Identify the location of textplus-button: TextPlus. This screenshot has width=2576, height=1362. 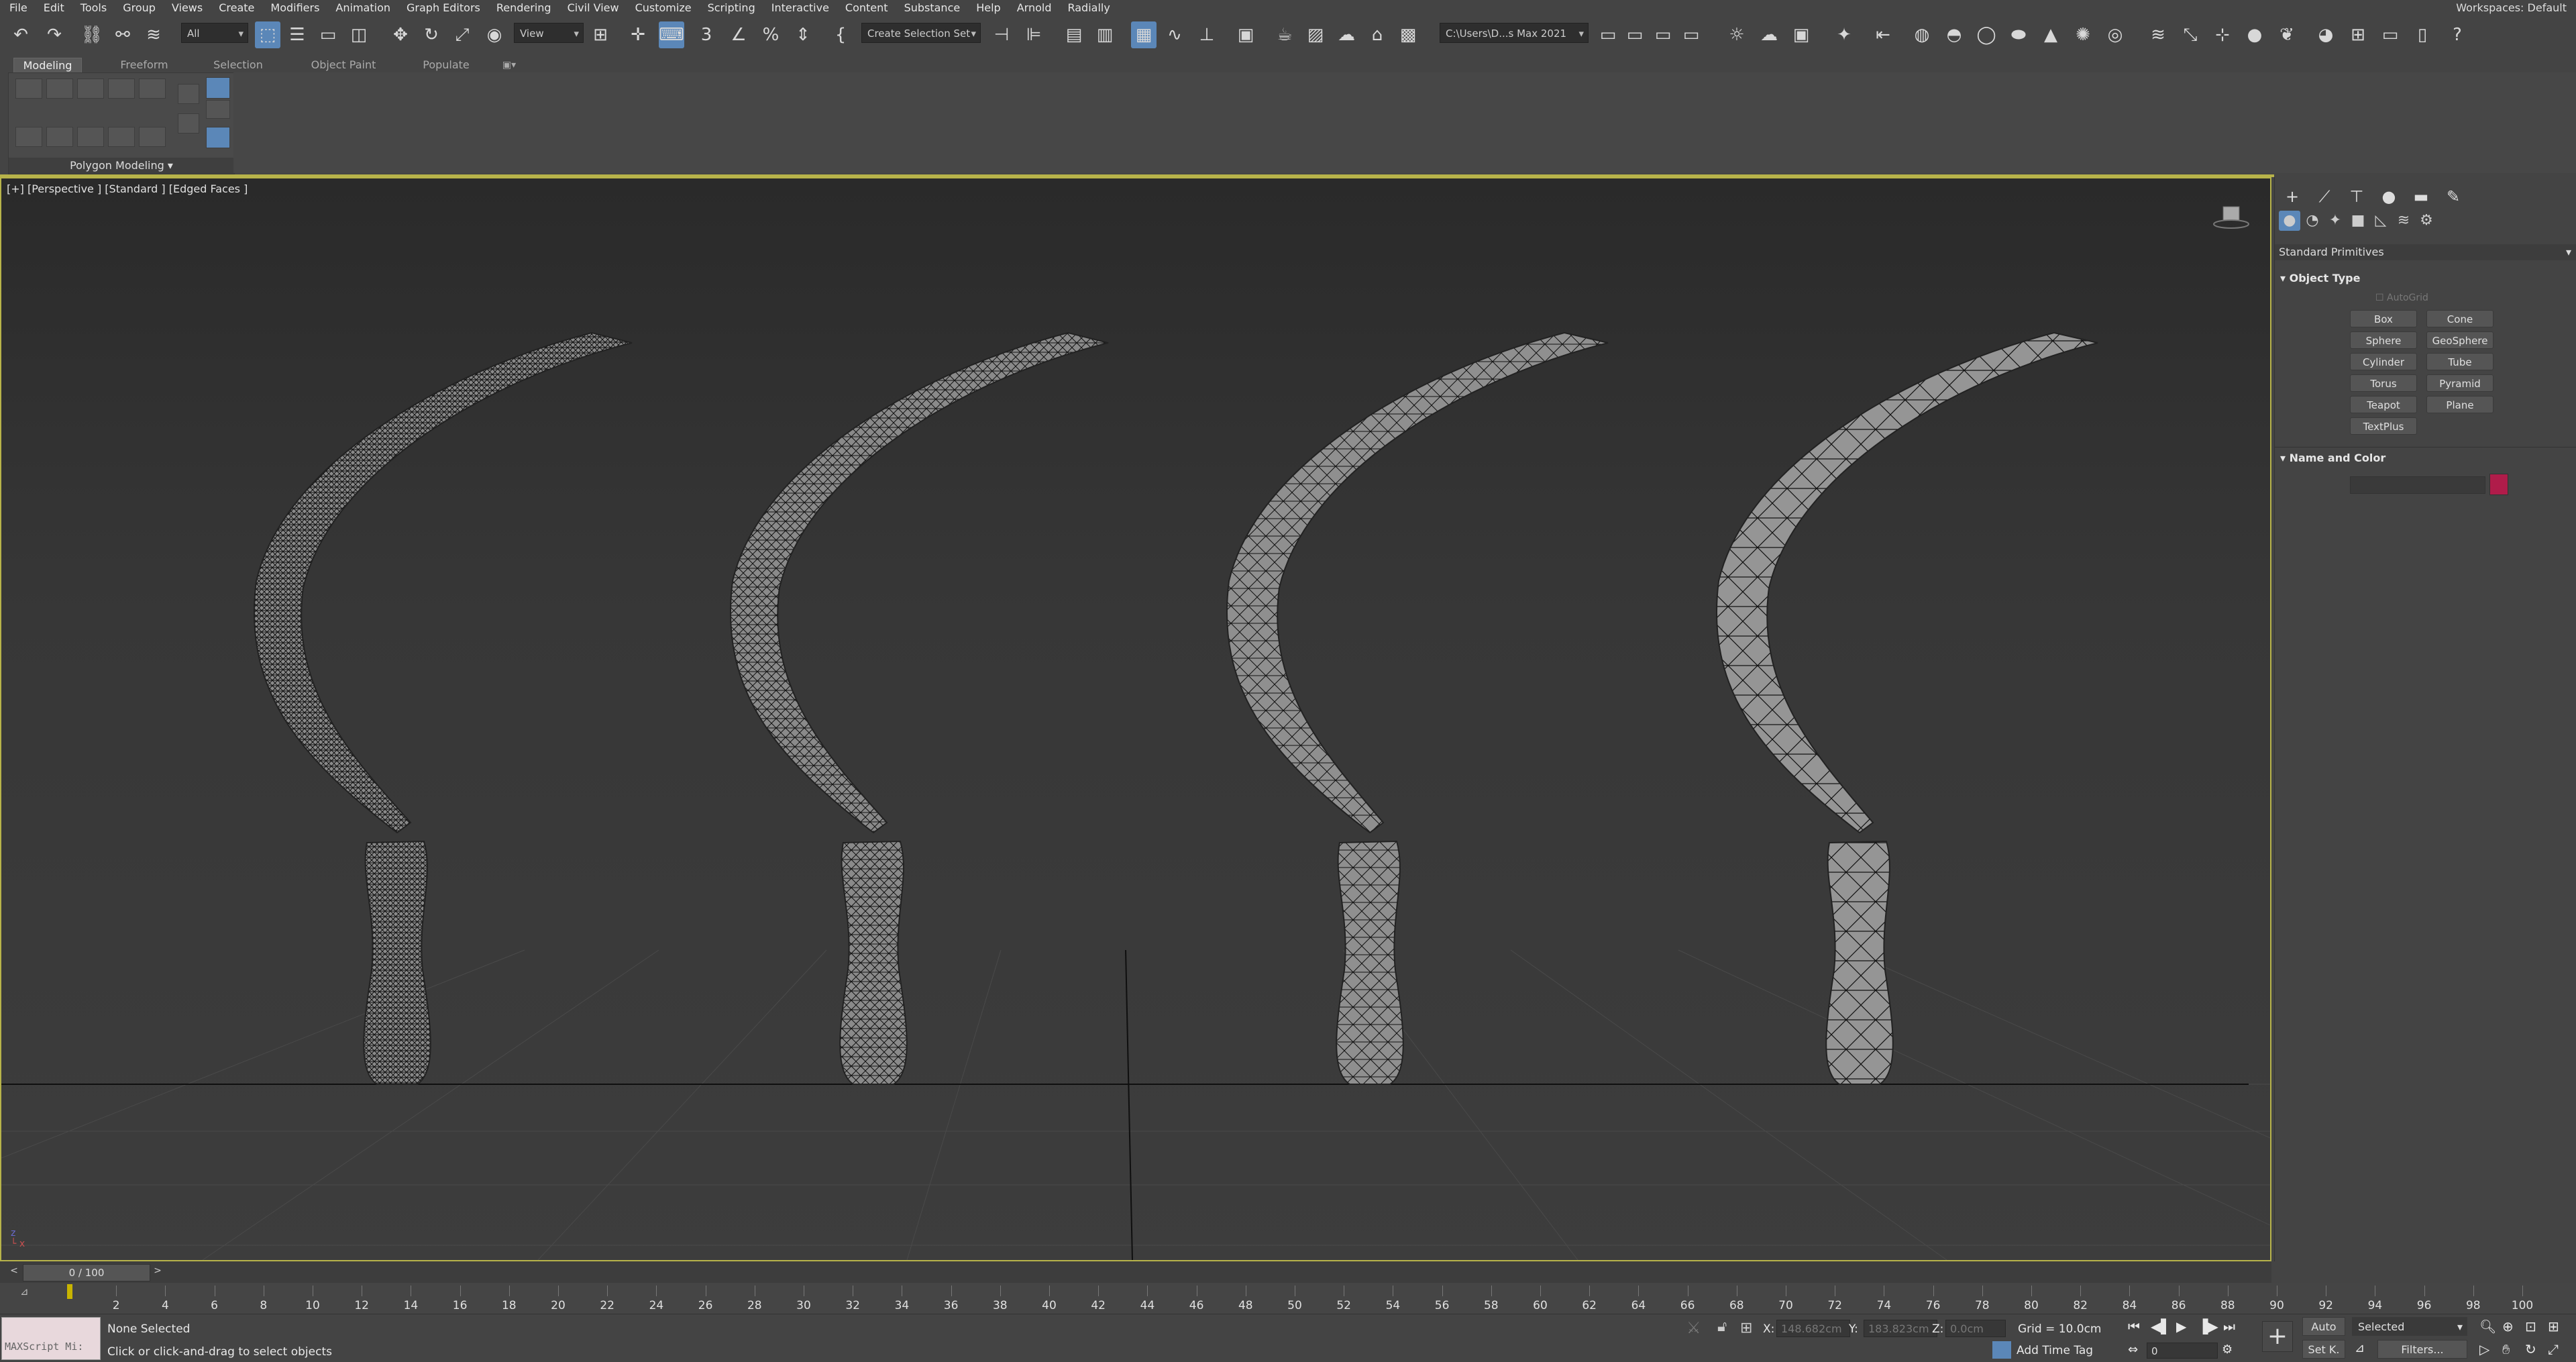
(2383, 426).